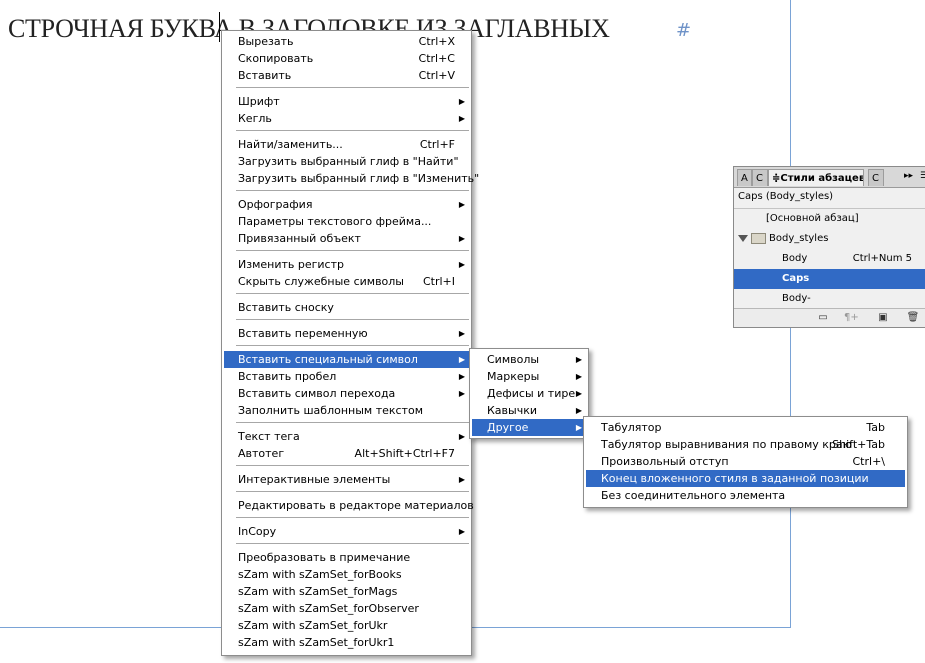 This screenshot has height=663, width=925. I want to click on style-group-body-styles: Body_styles, so click(829, 239).